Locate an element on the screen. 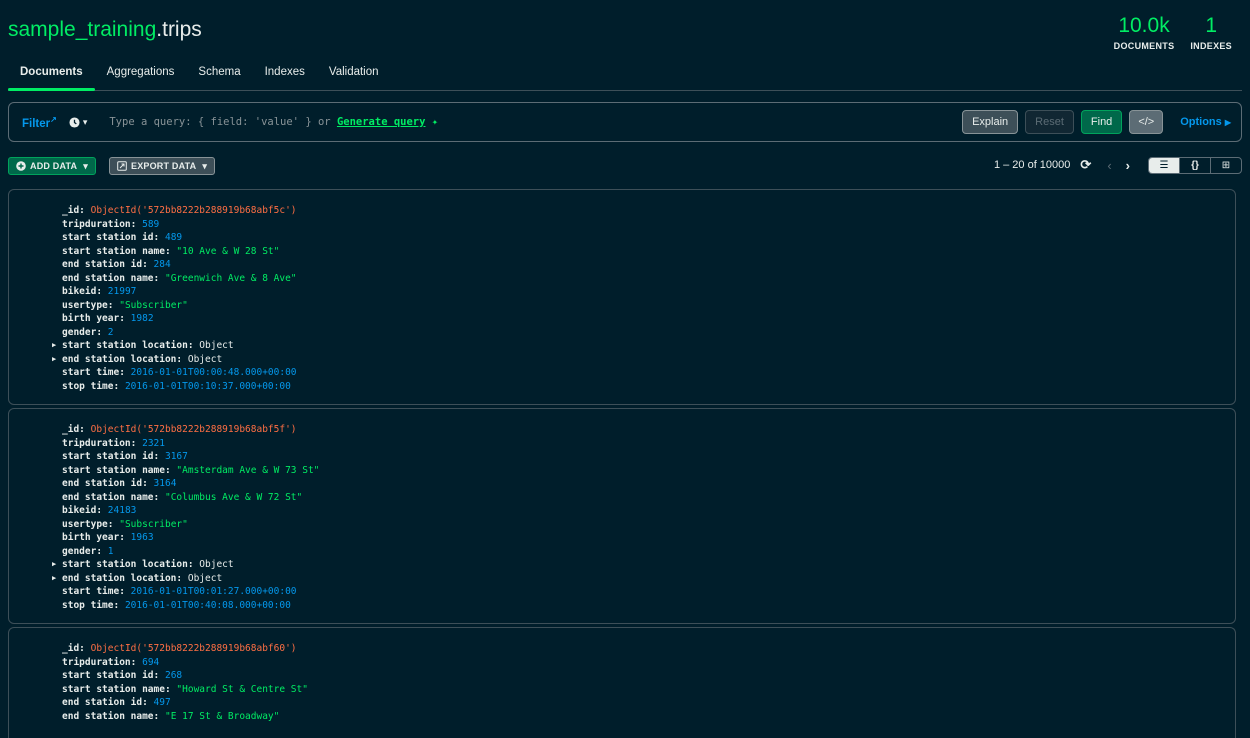  field-start-station-name: start station name: "10 Ave & W 28 St" is located at coordinates (171, 251).